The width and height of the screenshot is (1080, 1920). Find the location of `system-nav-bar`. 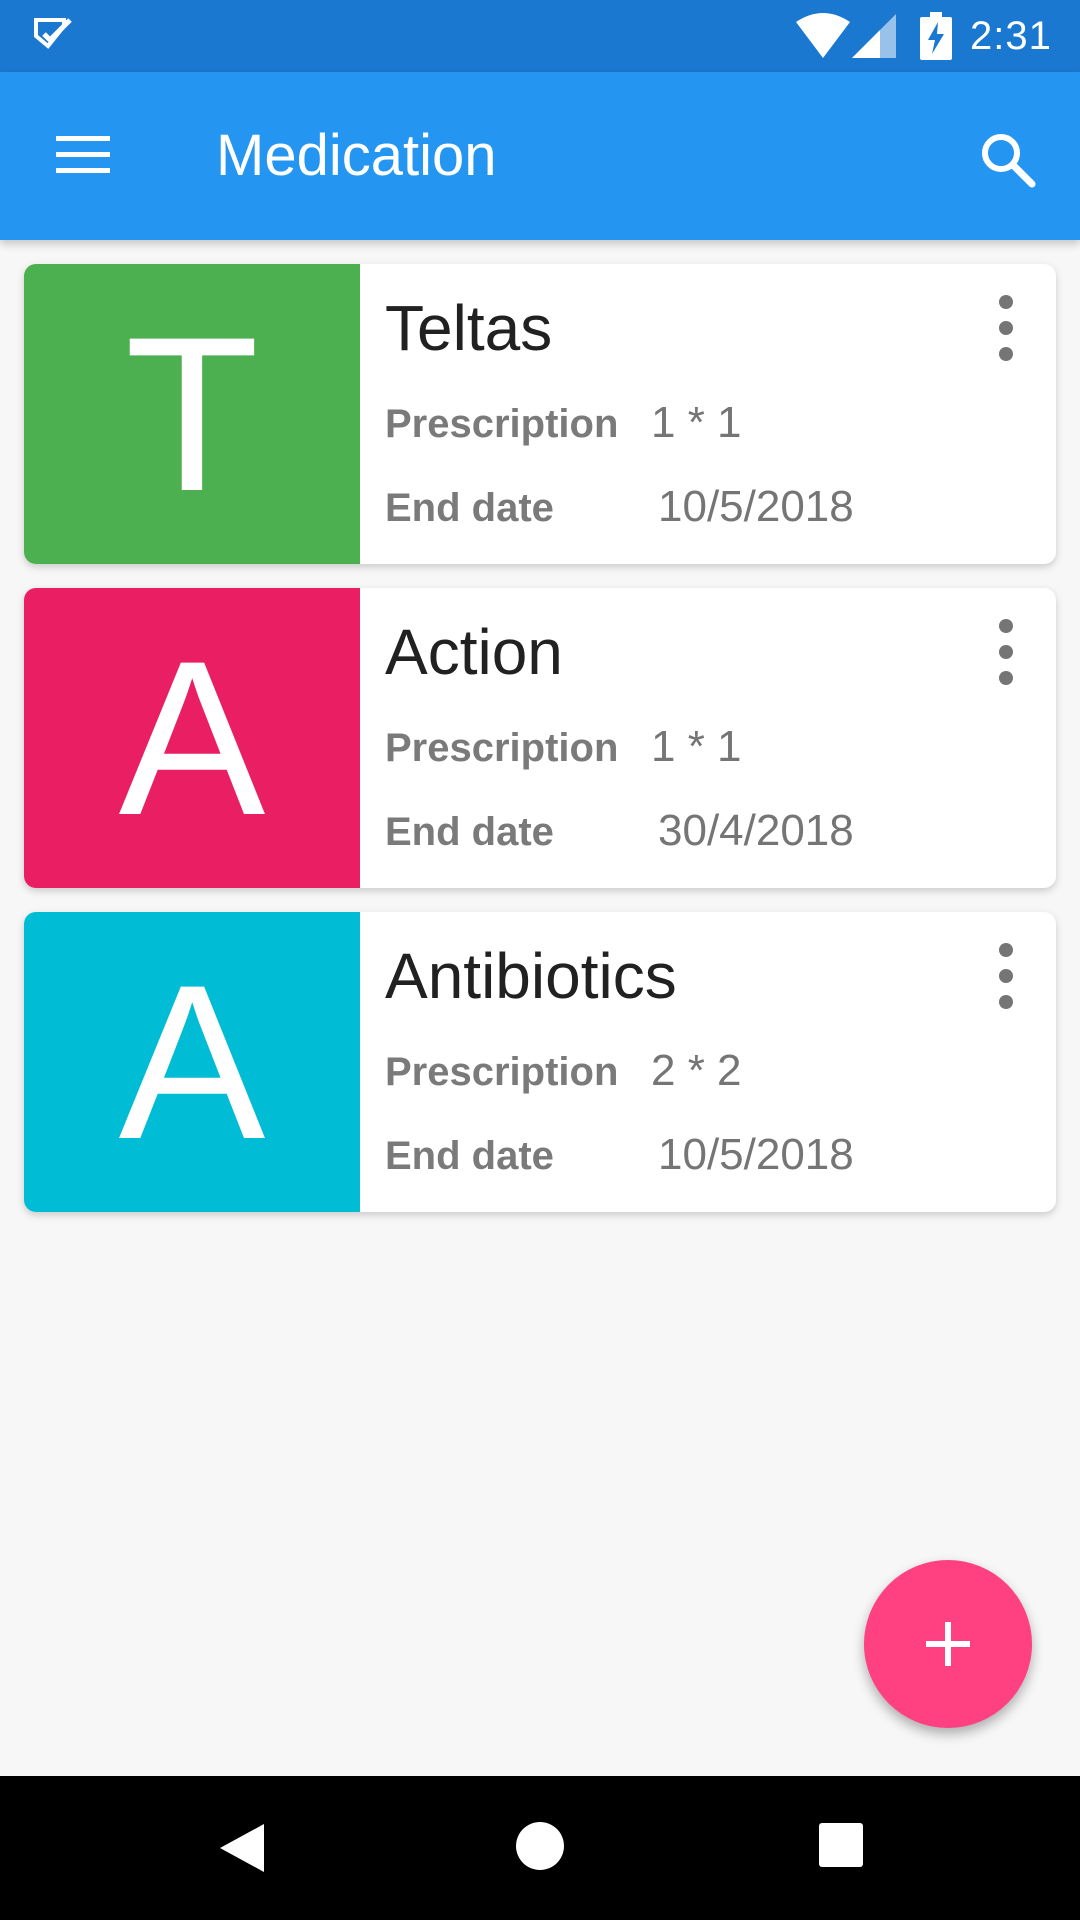

system-nav-bar is located at coordinates (540, 1848).